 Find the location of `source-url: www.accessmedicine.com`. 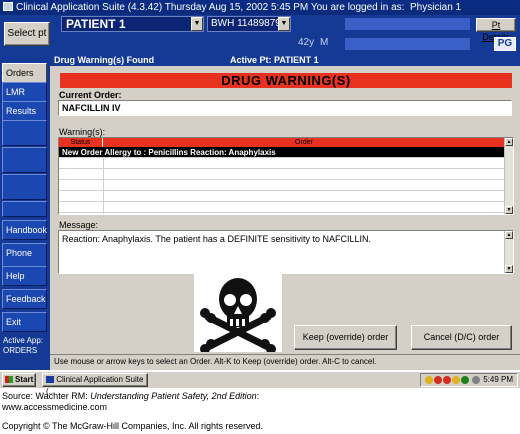

source-url: www.accessmedicine.com is located at coordinates (55, 407).